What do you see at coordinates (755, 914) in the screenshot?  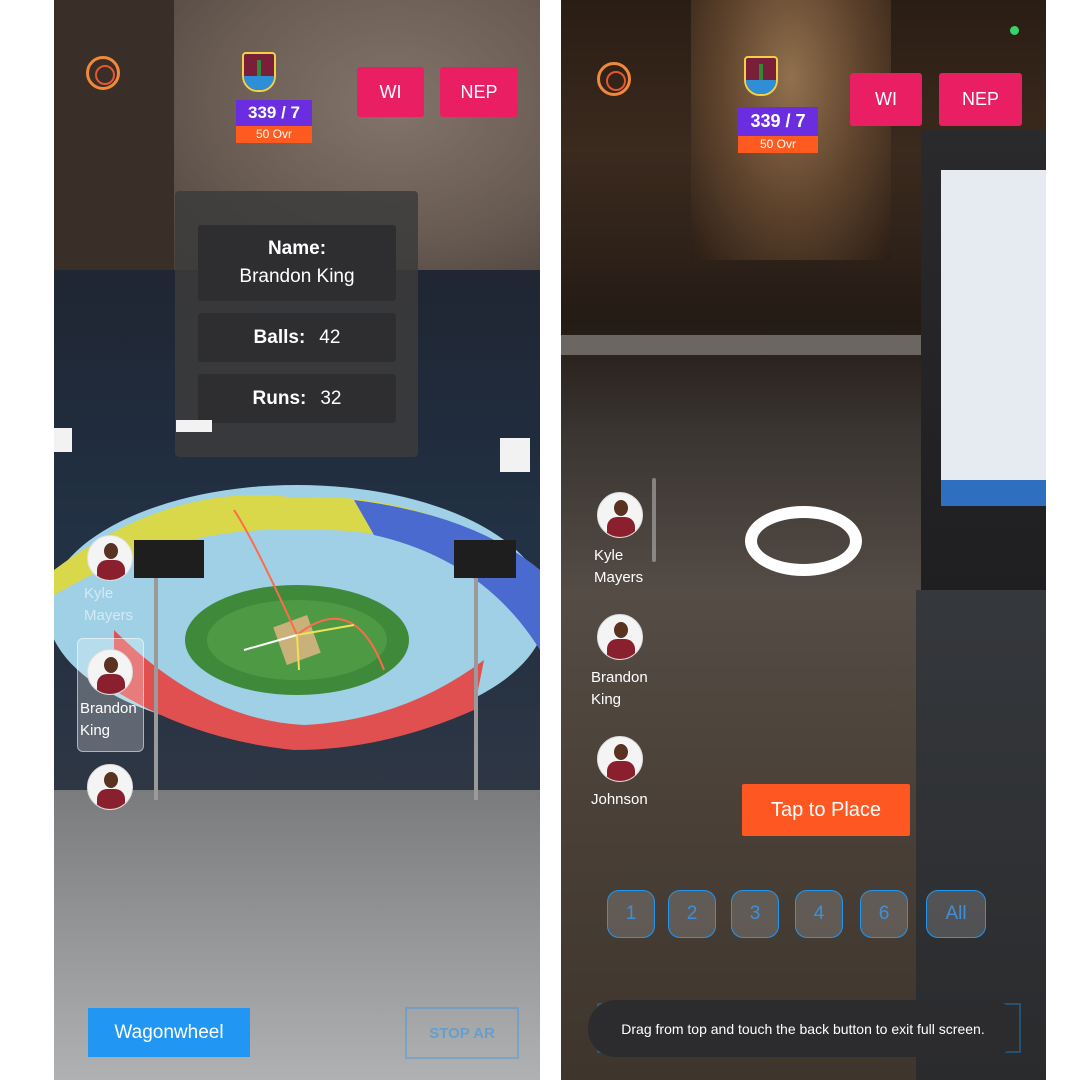 I see `filter-button-3: 3` at bounding box center [755, 914].